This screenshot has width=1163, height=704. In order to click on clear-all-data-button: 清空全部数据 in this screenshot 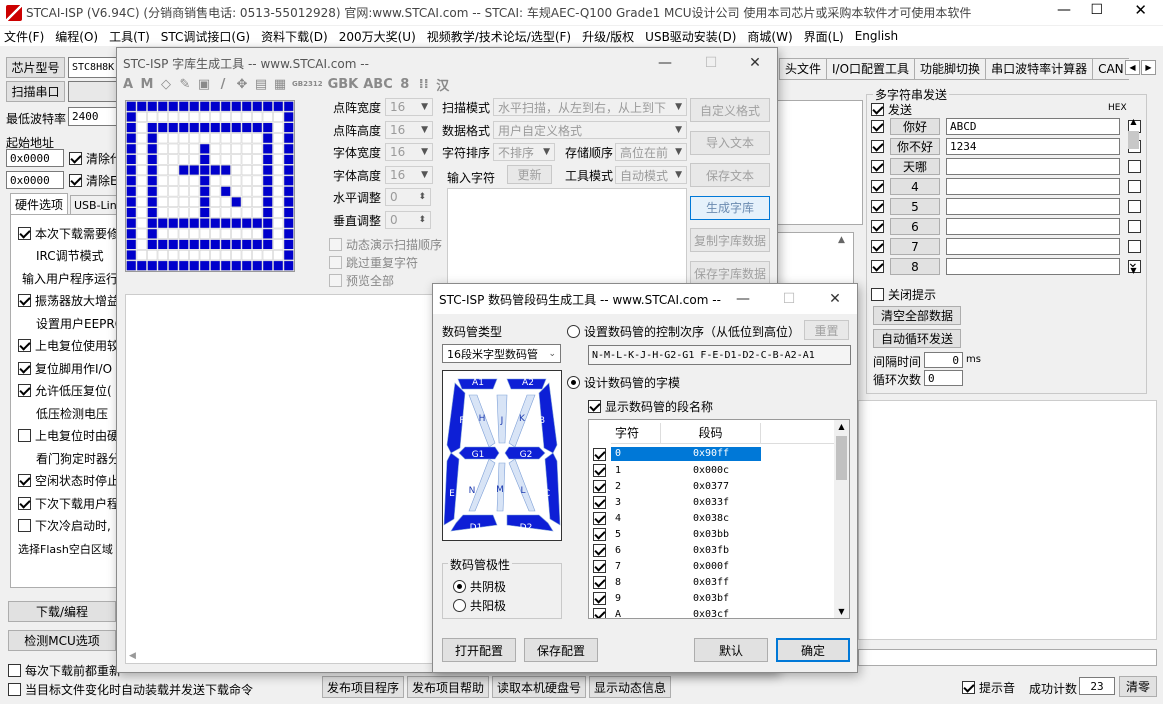, I will do `click(917, 315)`.